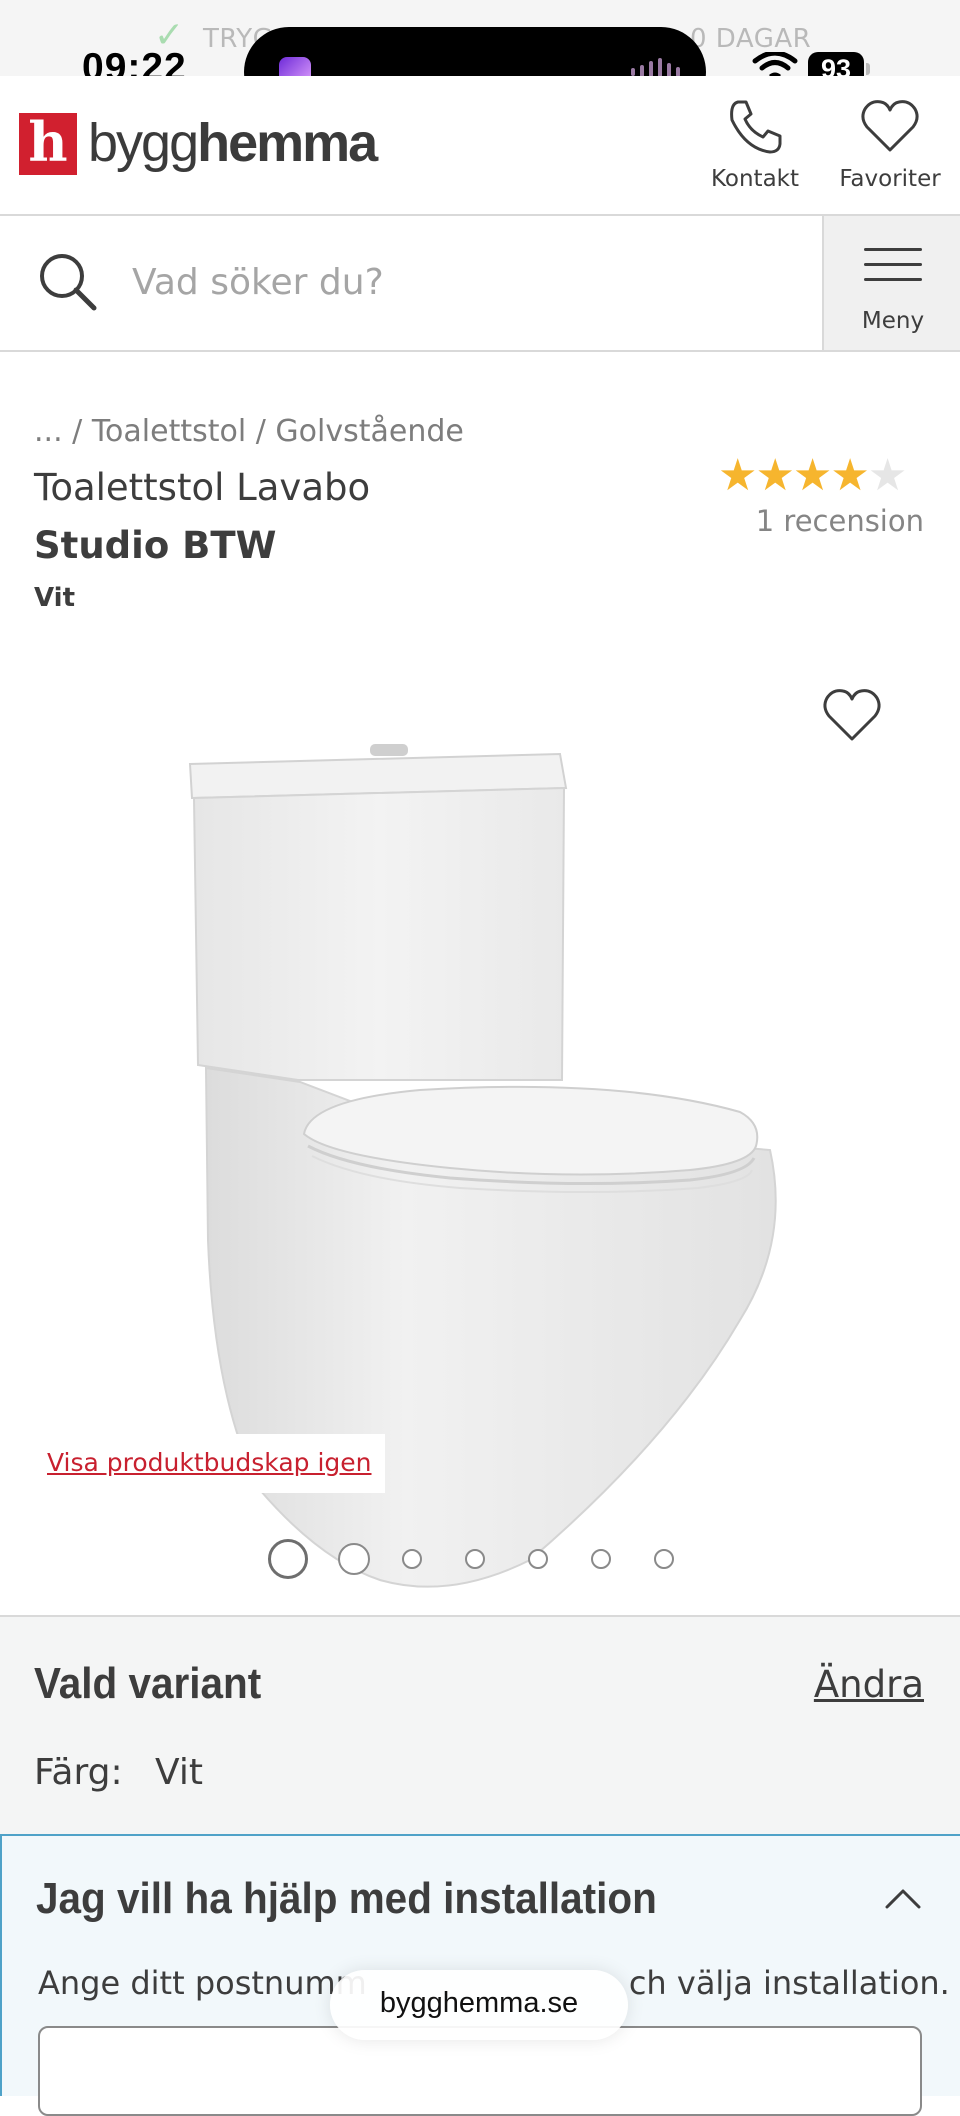 Image resolution: width=960 pixels, height=2116 pixels. What do you see at coordinates (755, 179) in the screenshot?
I see `contact-label: Kontakt` at bounding box center [755, 179].